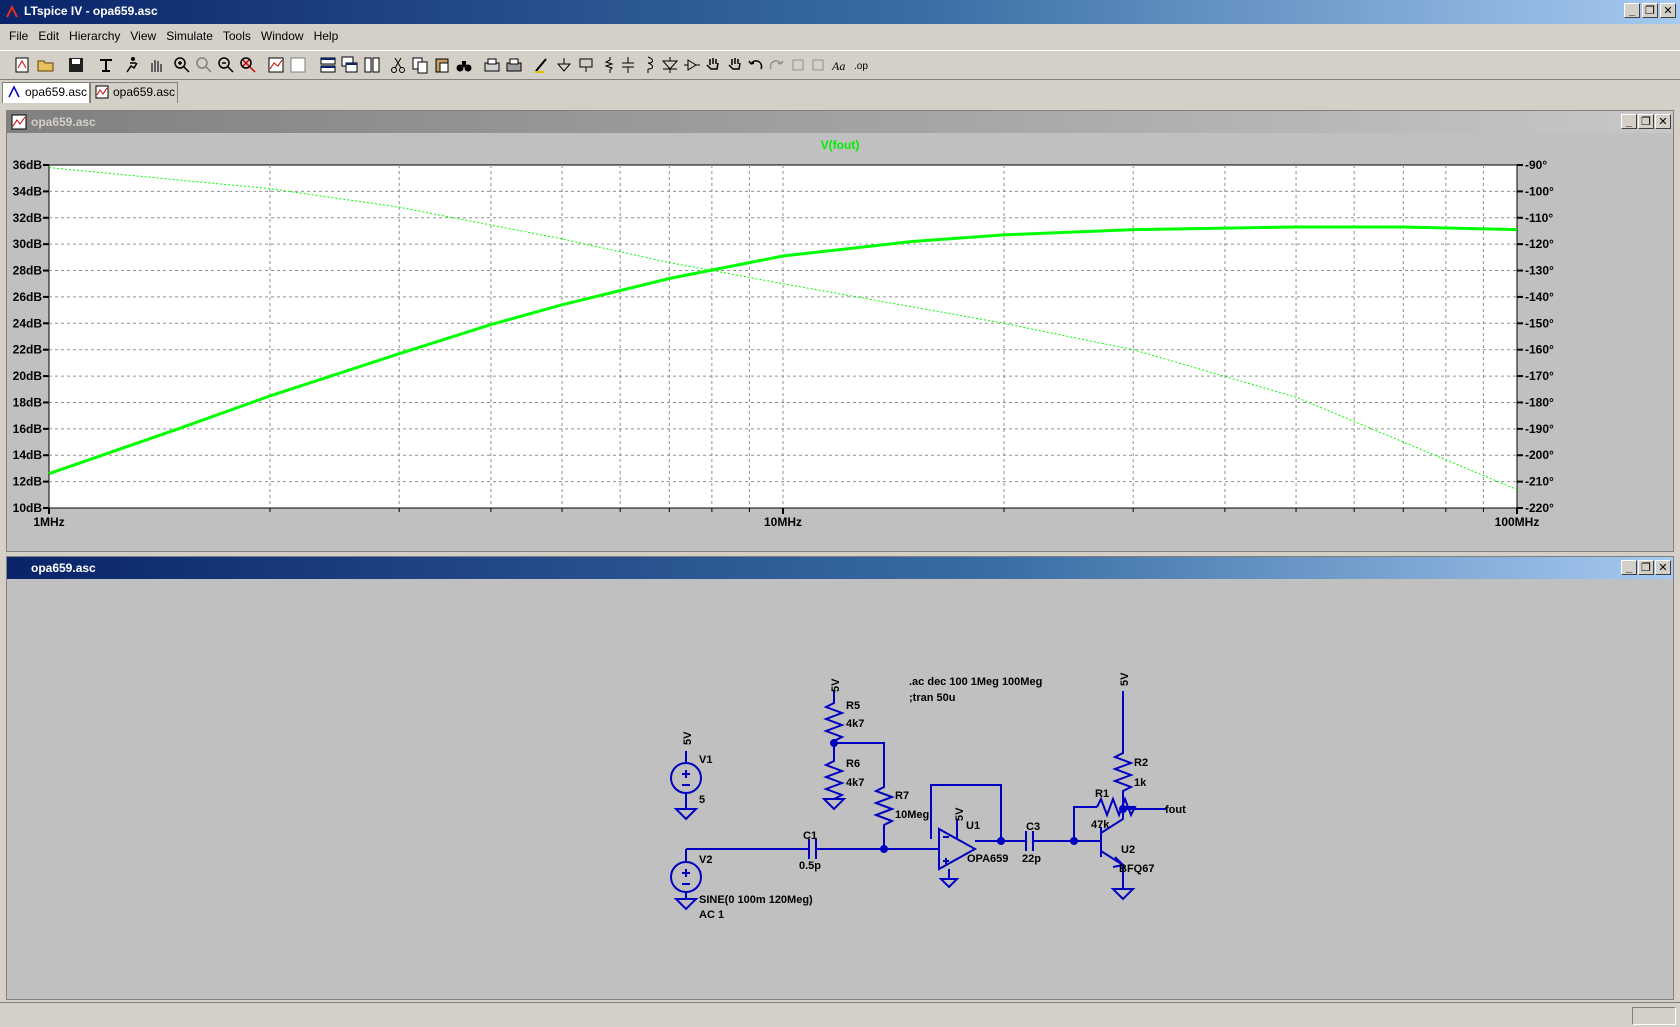  I want to click on menu-file: File, so click(18, 36).